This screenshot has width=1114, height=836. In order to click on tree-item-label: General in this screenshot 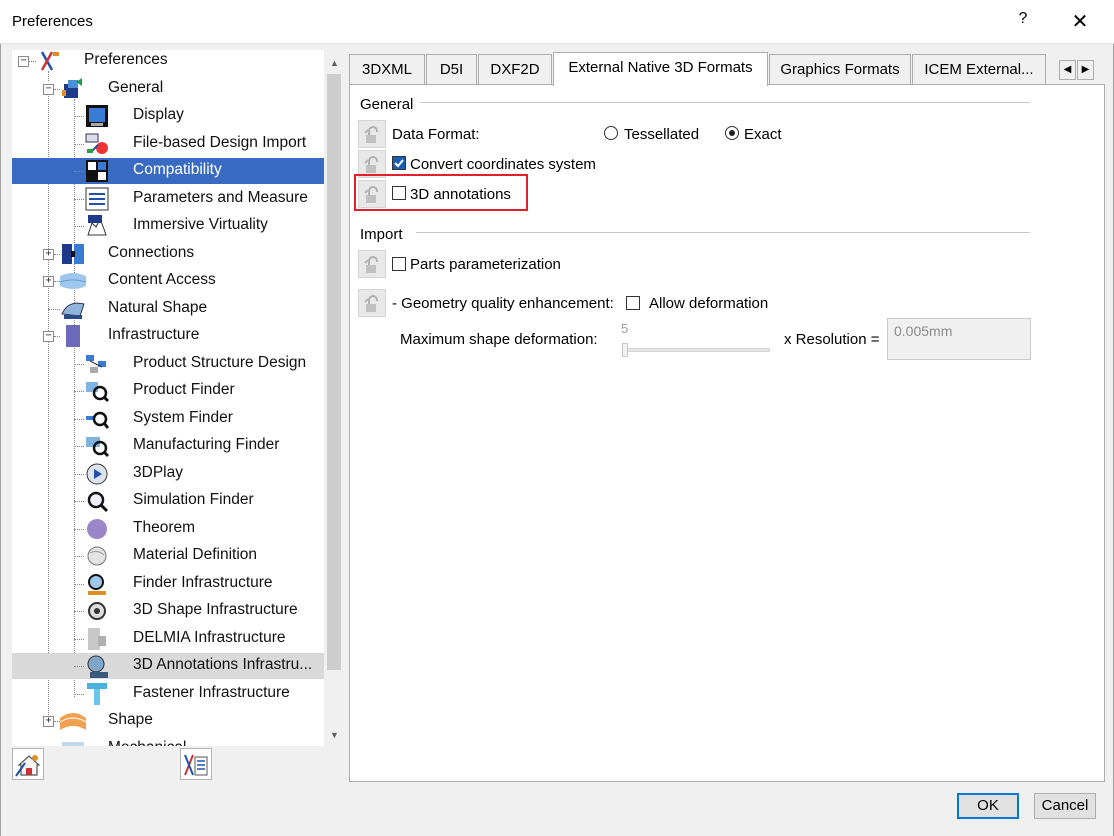, I will do `click(136, 87)`.